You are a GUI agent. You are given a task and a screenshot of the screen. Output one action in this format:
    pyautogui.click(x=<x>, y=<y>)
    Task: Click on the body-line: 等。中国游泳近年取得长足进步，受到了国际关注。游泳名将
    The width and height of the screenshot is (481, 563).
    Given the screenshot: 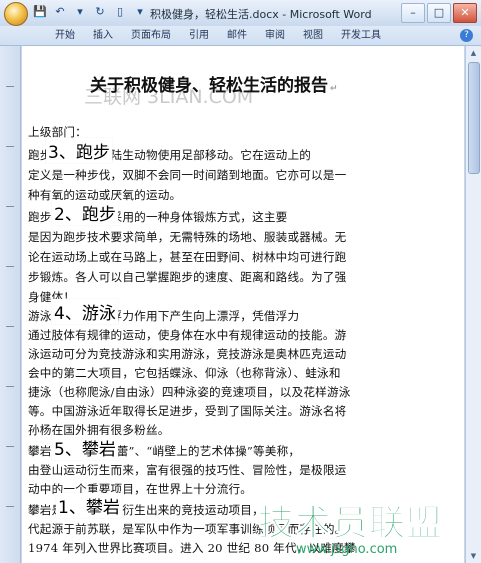 What is the action you would take?
    pyautogui.click(x=187, y=411)
    